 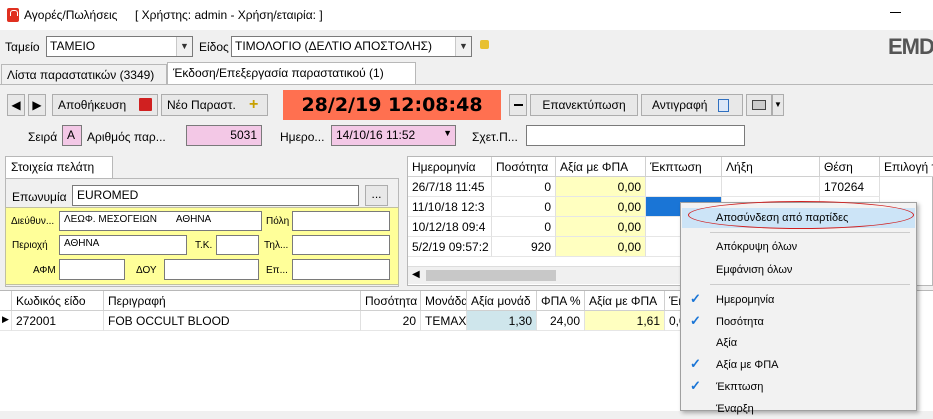 I want to click on menu-item: Εμφάνιση όλων, so click(x=798, y=270).